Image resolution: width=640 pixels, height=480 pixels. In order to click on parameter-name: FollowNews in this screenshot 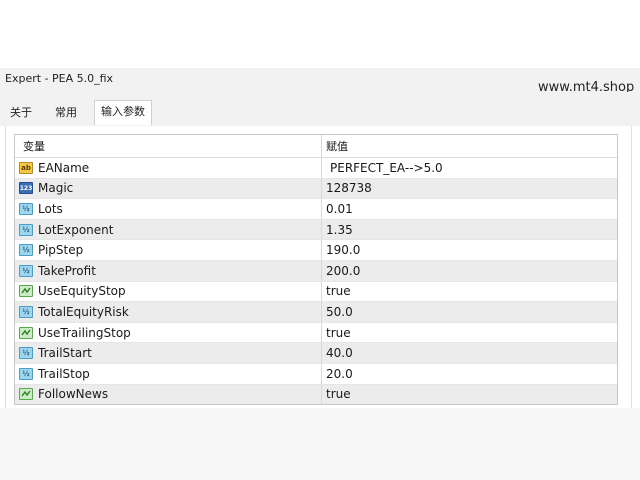, I will do `click(73, 394)`.